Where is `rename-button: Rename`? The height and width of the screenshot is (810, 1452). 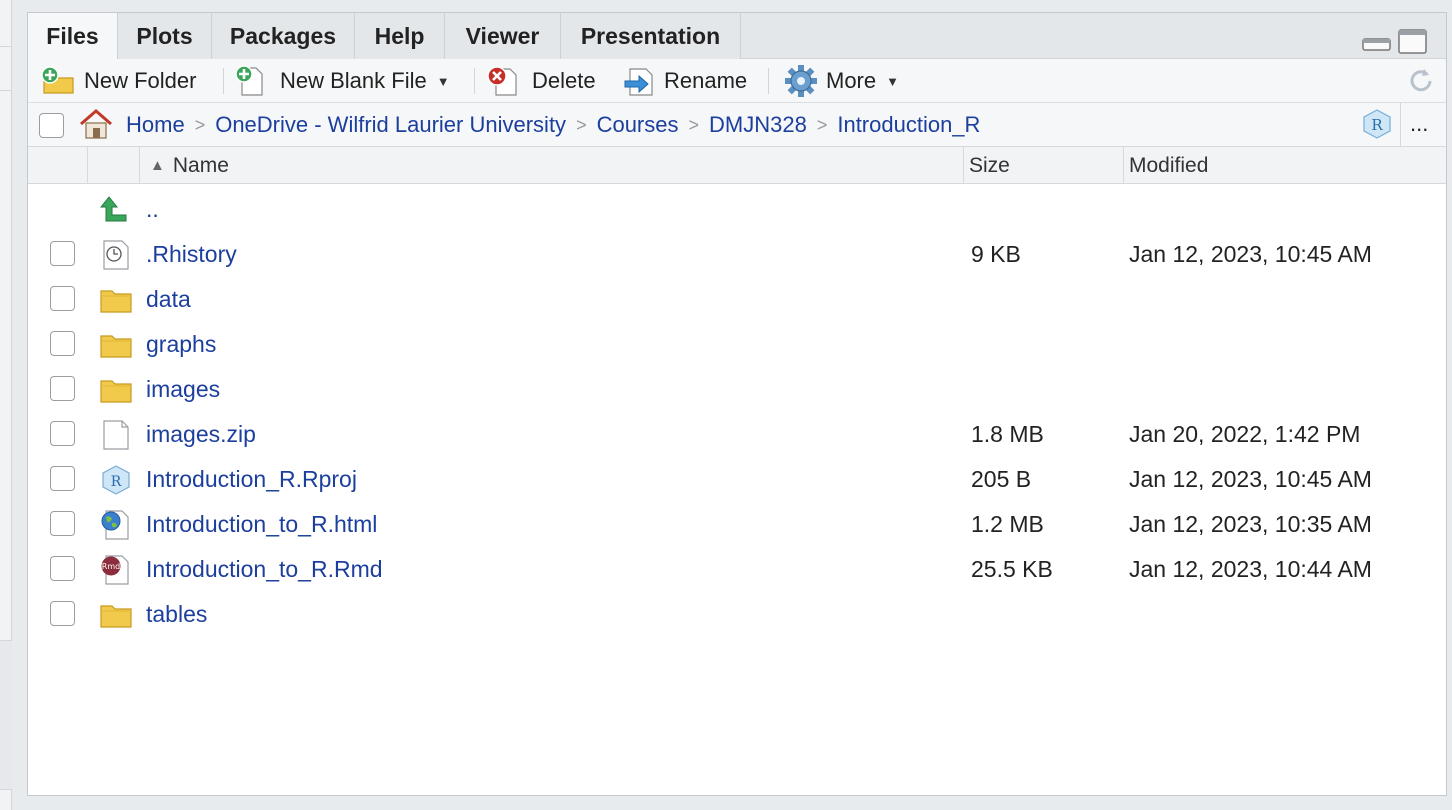
rename-button: Rename is located at coordinates (684, 81).